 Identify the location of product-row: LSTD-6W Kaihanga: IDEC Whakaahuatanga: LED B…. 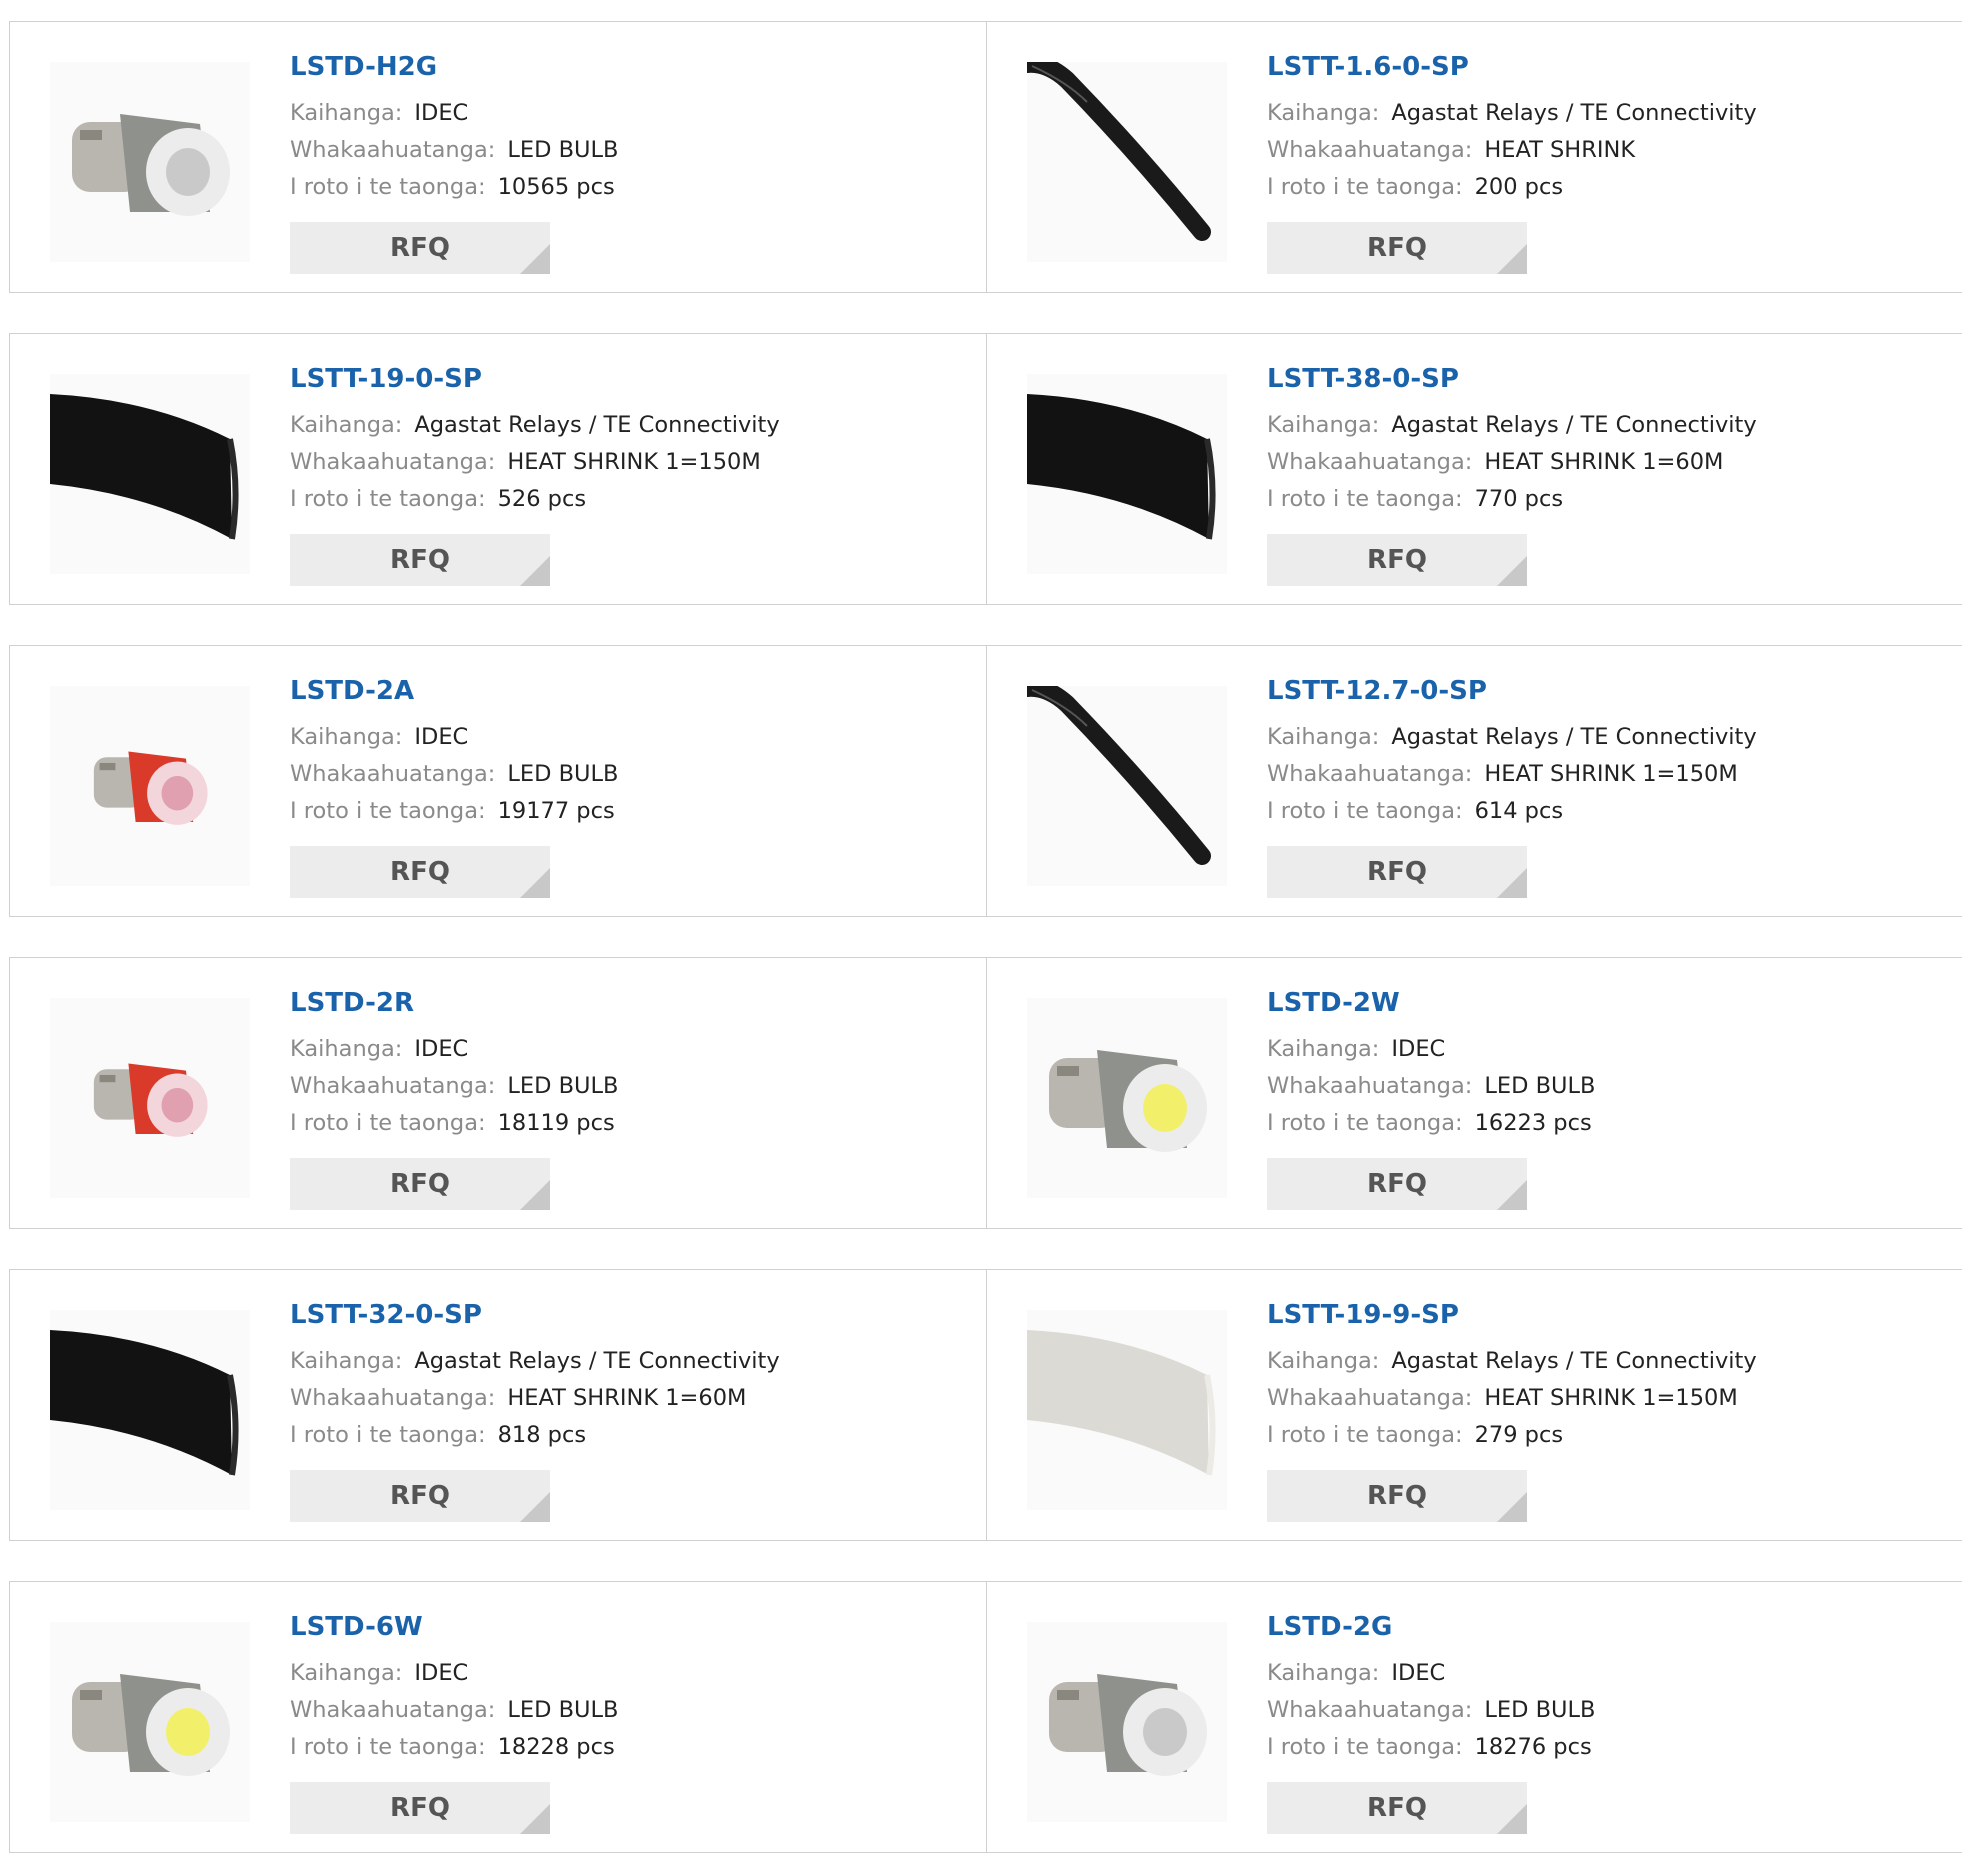
(985, 1717).